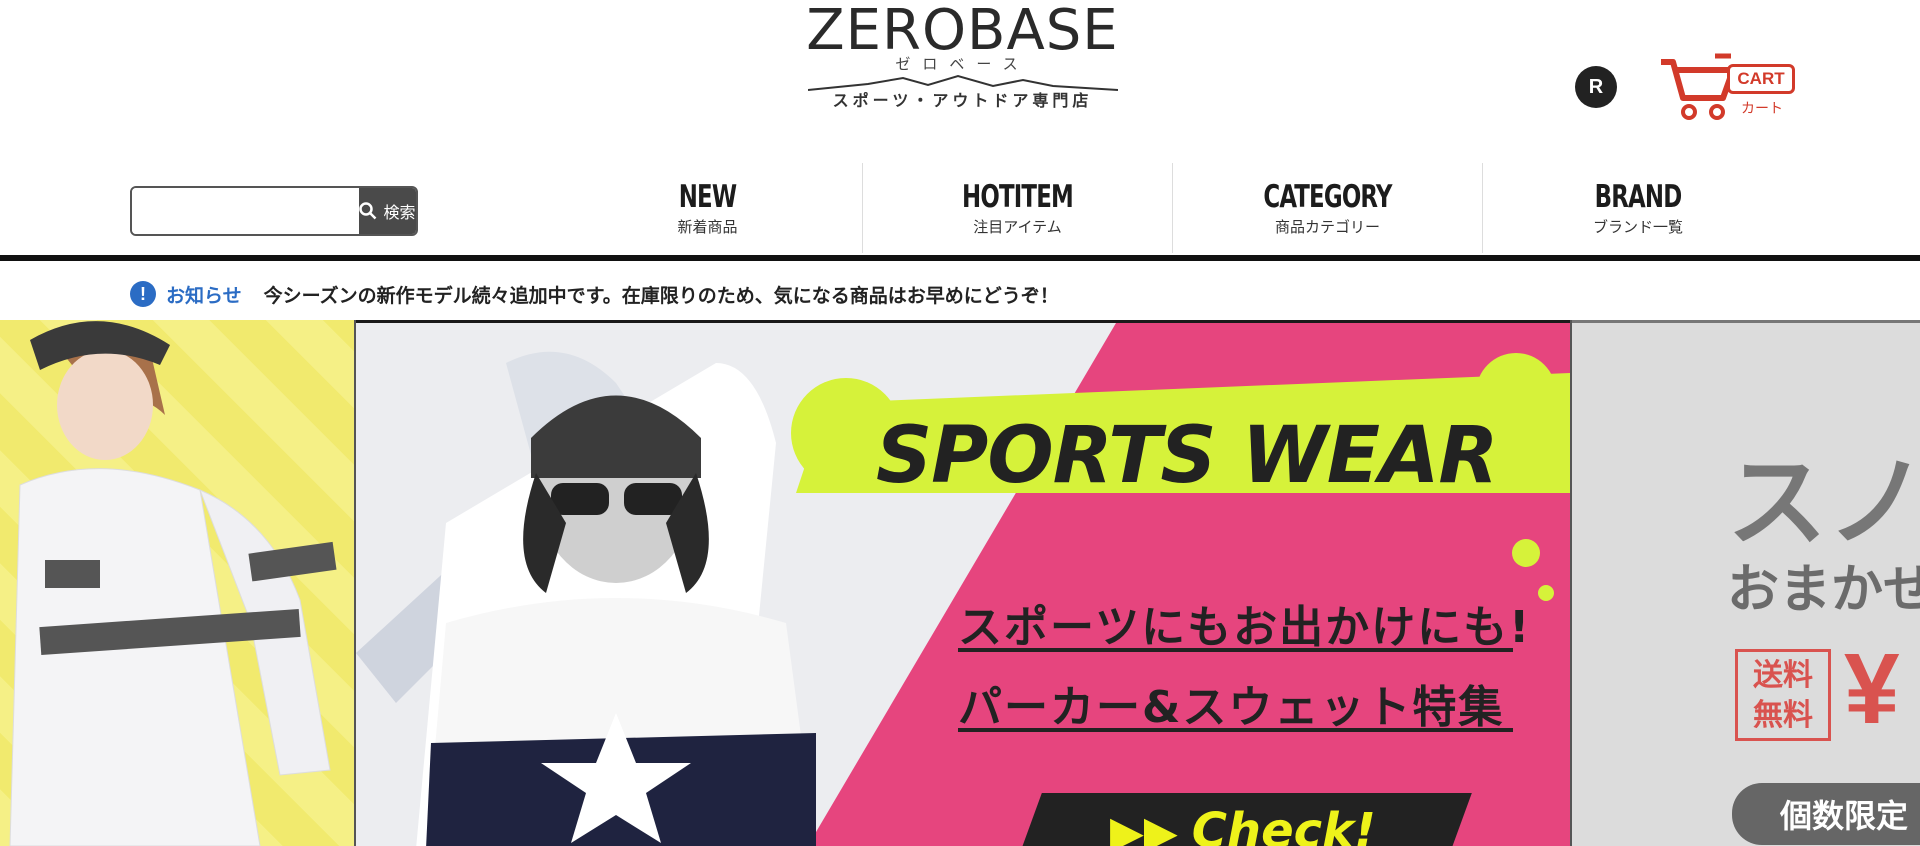 The image size is (1920, 846). I want to click on model-photo-left, so click(173, 583).